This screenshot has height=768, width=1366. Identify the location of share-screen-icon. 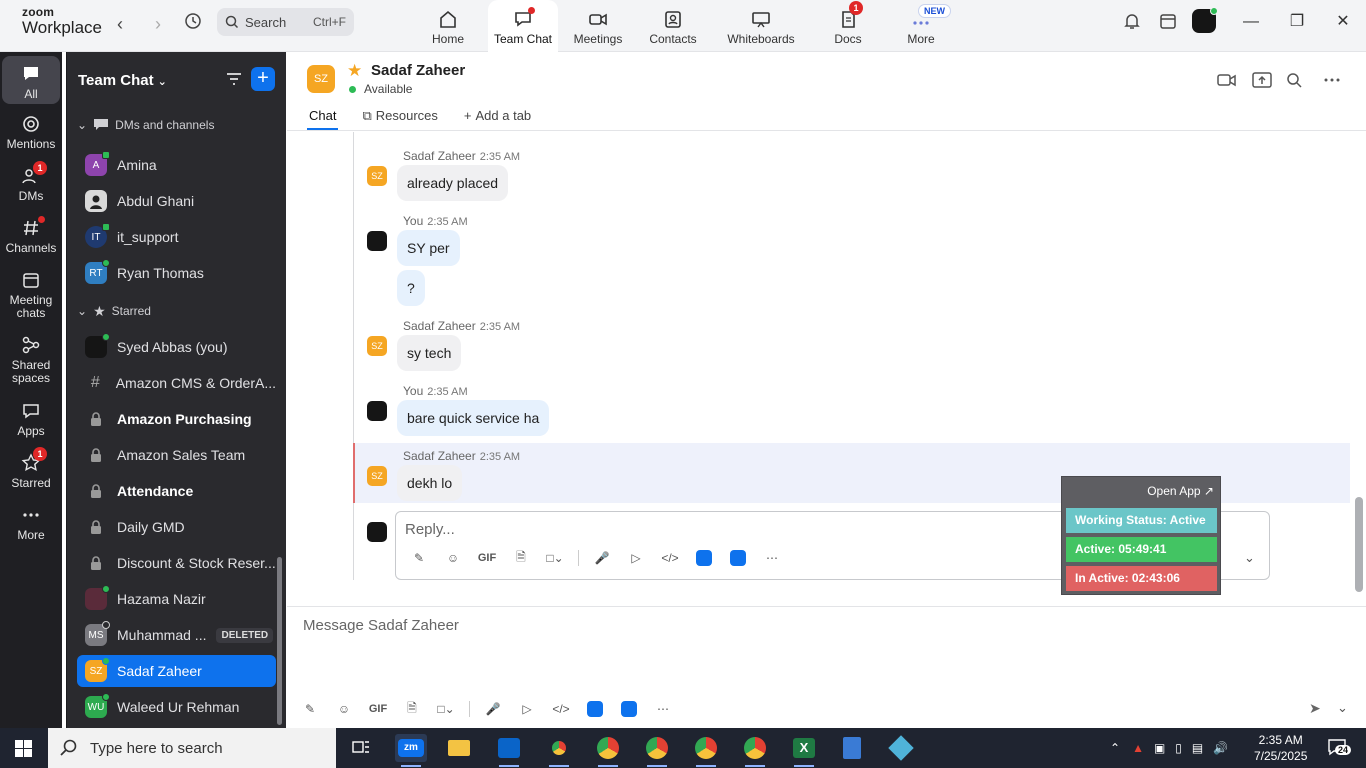
(1262, 80).